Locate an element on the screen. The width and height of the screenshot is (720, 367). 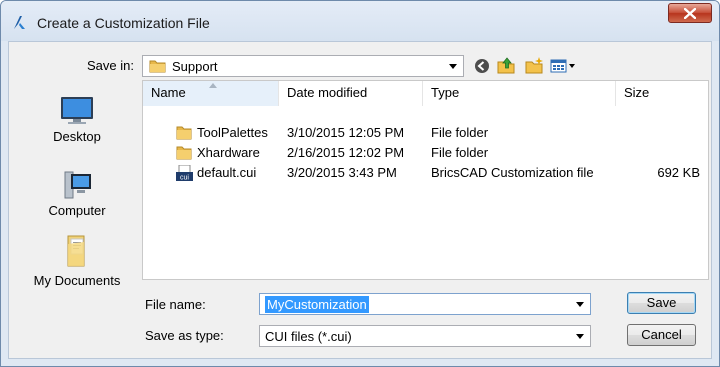
computer-icon is located at coordinates (77, 185).